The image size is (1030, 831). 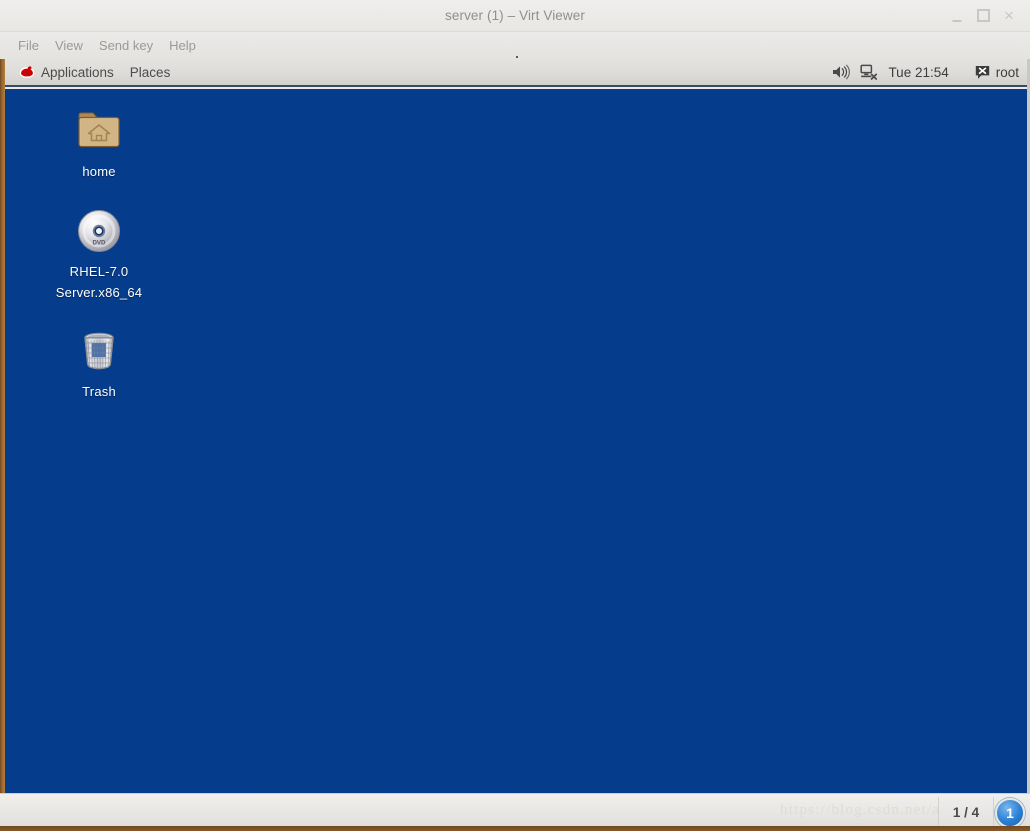 What do you see at coordinates (99, 351) in the screenshot?
I see `trash-can-icon` at bounding box center [99, 351].